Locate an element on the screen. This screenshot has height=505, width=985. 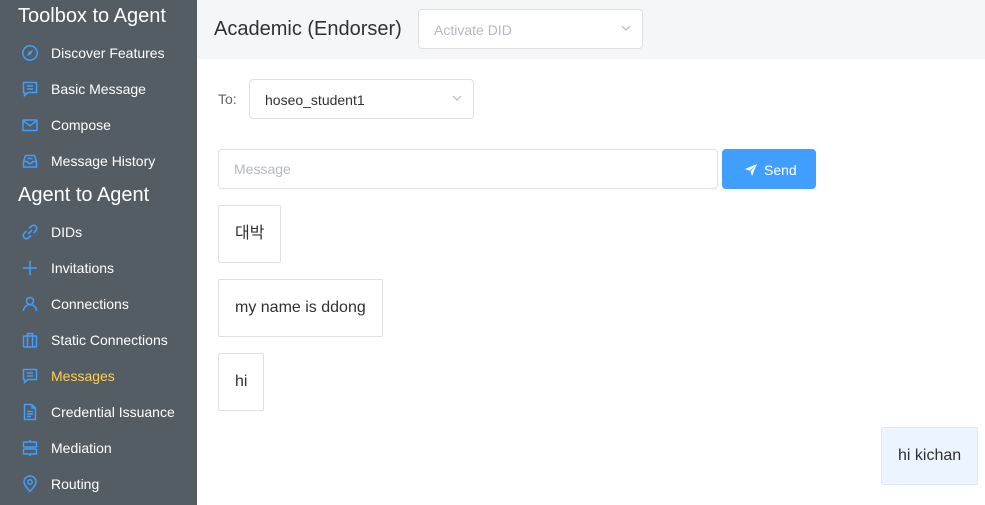
recipient-select: hoseo_student1 is located at coordinates (361, 99).